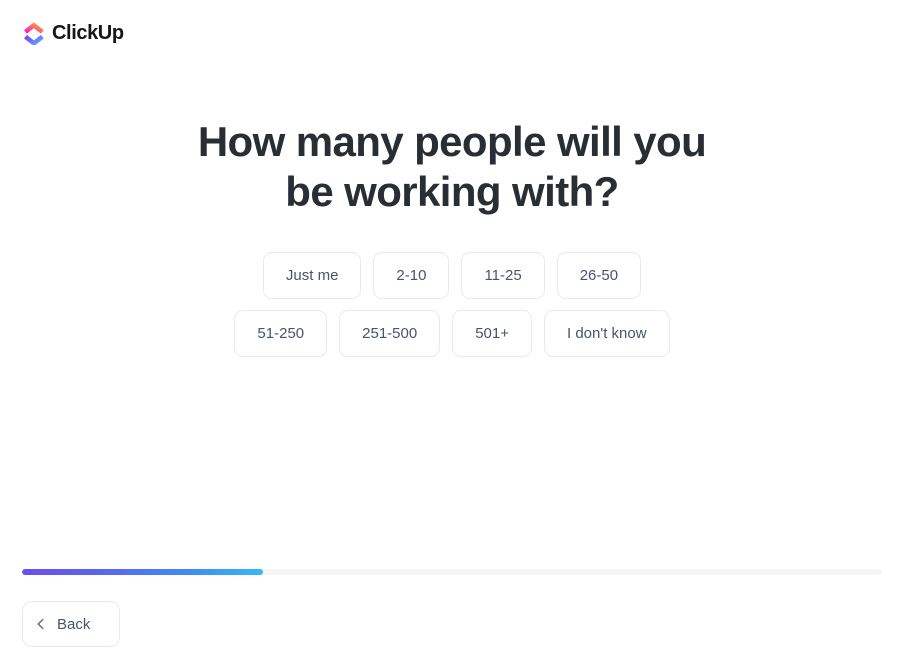  Describe the element at coordinates (74, 624) in the screenshot. I see `back-button-label: Back` at that location.